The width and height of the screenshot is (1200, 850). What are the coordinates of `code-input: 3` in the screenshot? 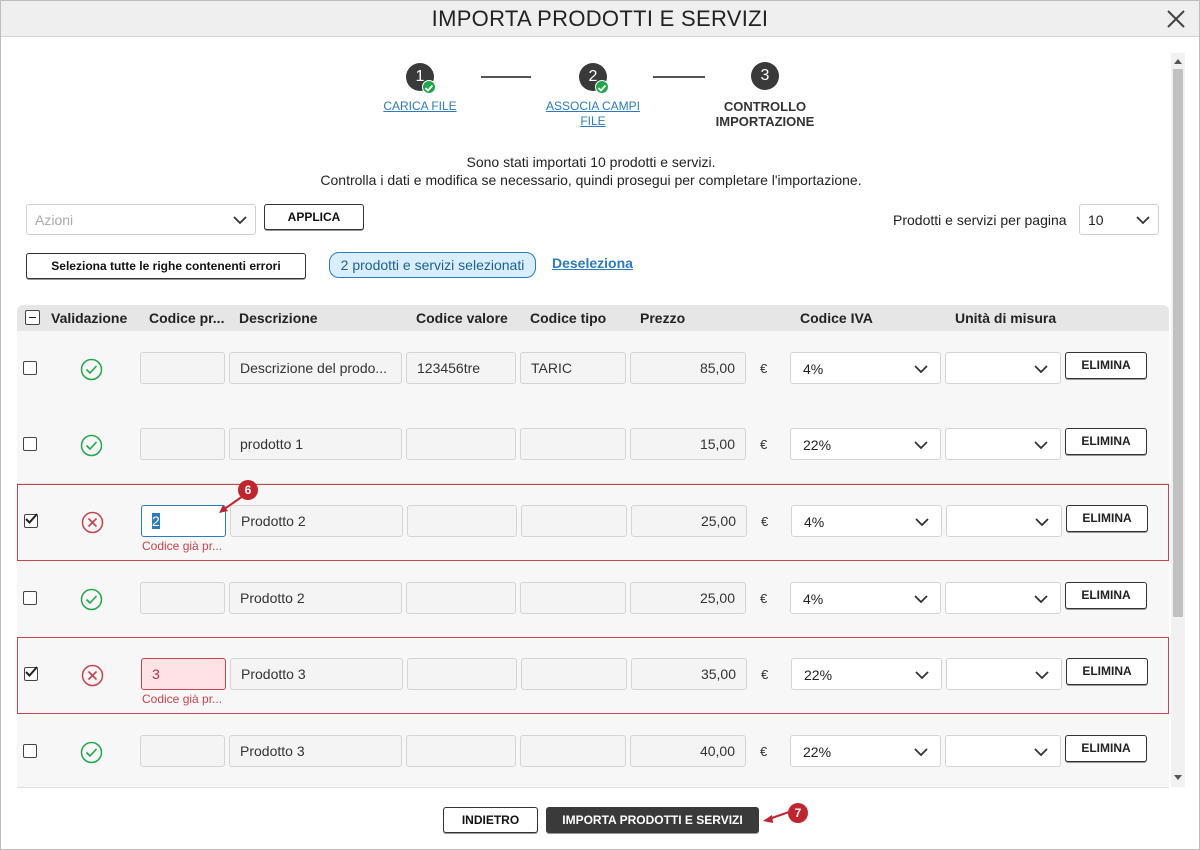 It's located at (183, 674).